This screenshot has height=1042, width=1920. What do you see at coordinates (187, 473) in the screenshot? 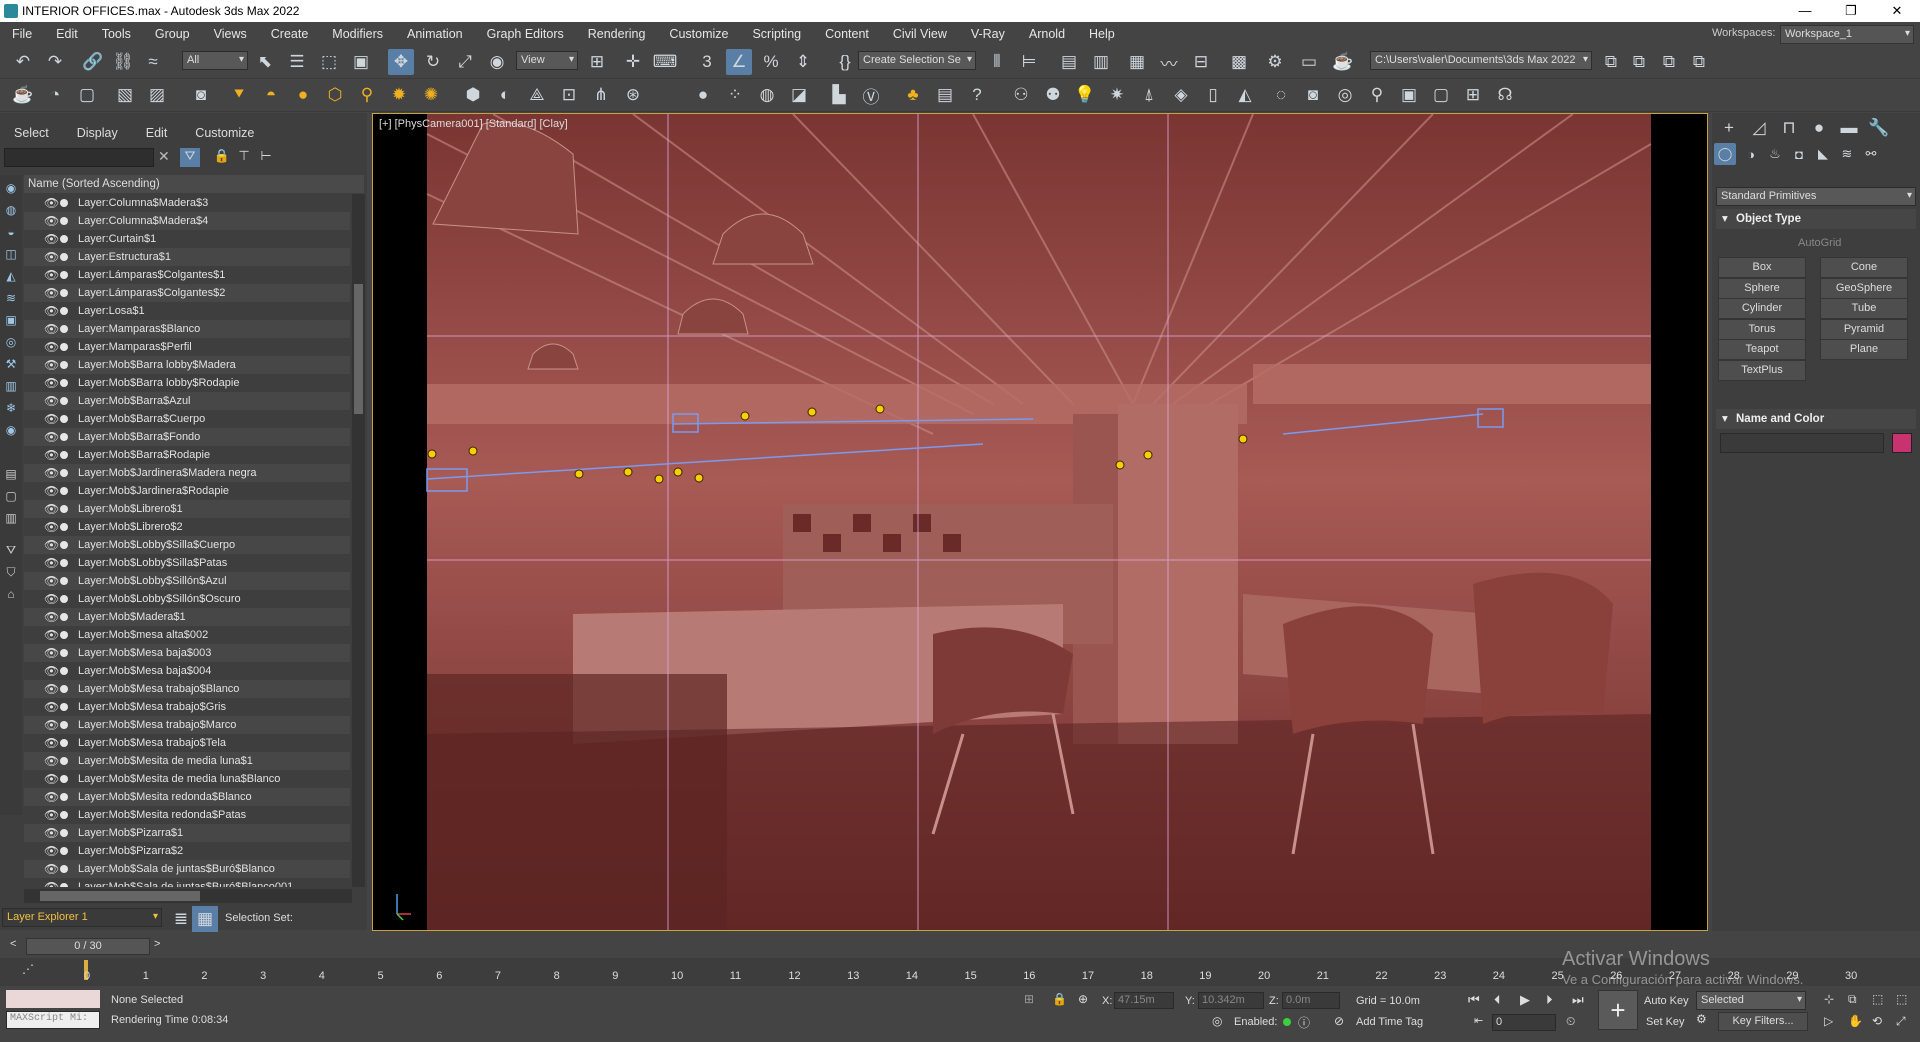
I see `layer-row: 👁 Layer:Mob$Jardinera$Madera negra` at bounding box center [187, 473].